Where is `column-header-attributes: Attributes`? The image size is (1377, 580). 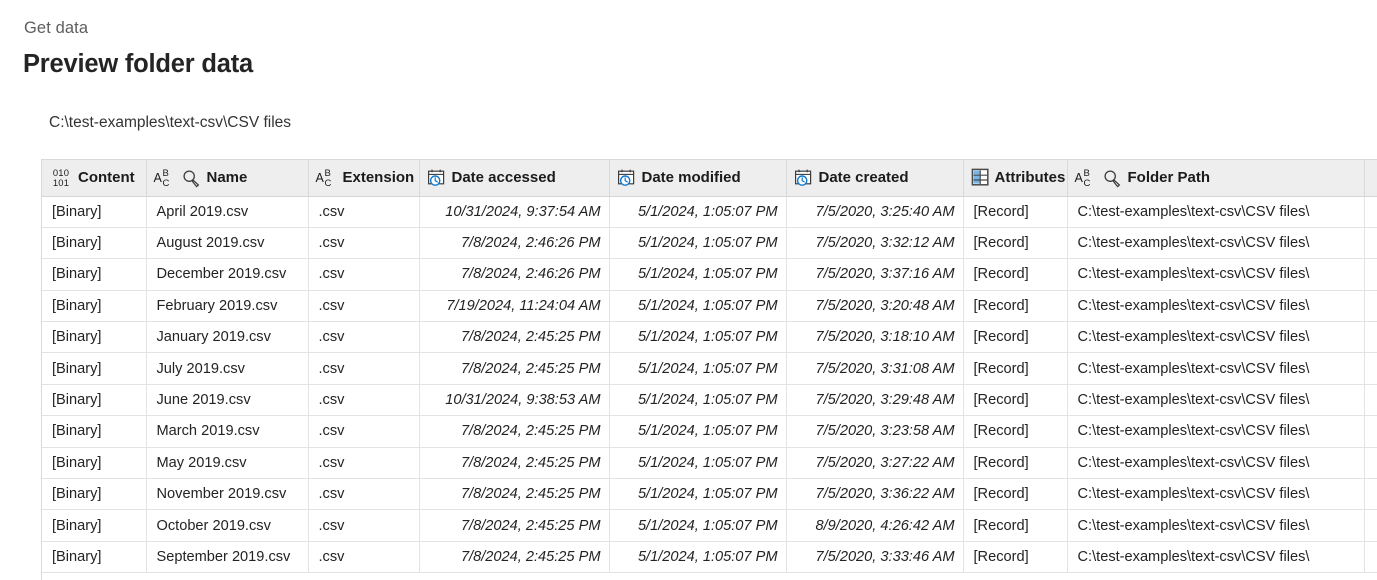
column-header-attributes: Attributes is located at coordinates (1015, 178).